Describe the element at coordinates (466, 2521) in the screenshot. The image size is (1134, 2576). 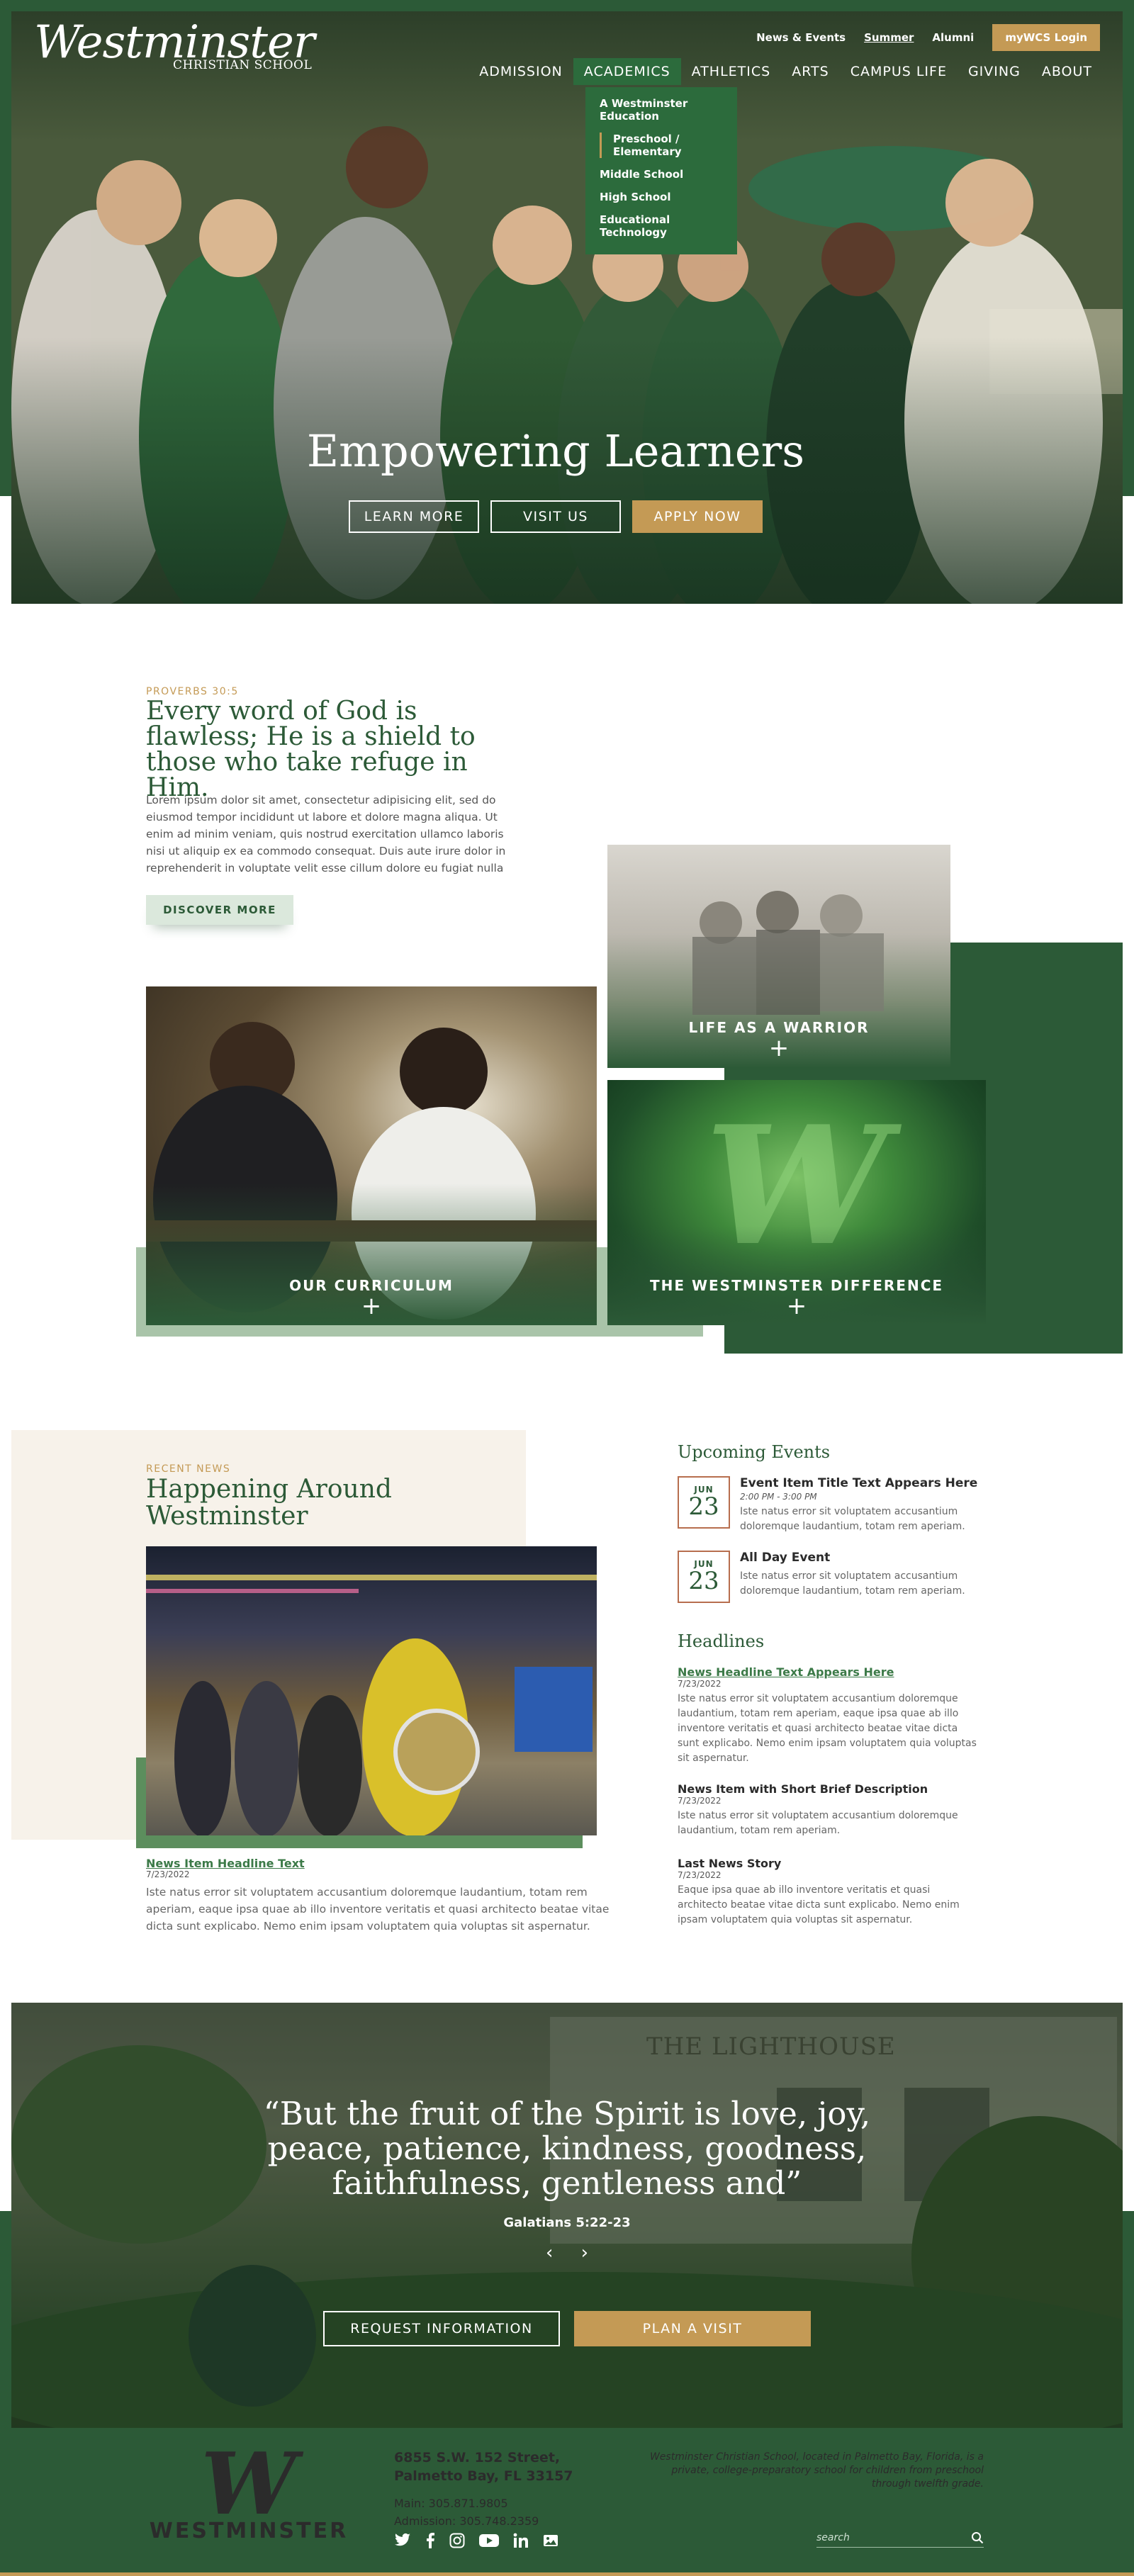
I see `footer-admission-phone: Admission: 305.748.2359` at that location.